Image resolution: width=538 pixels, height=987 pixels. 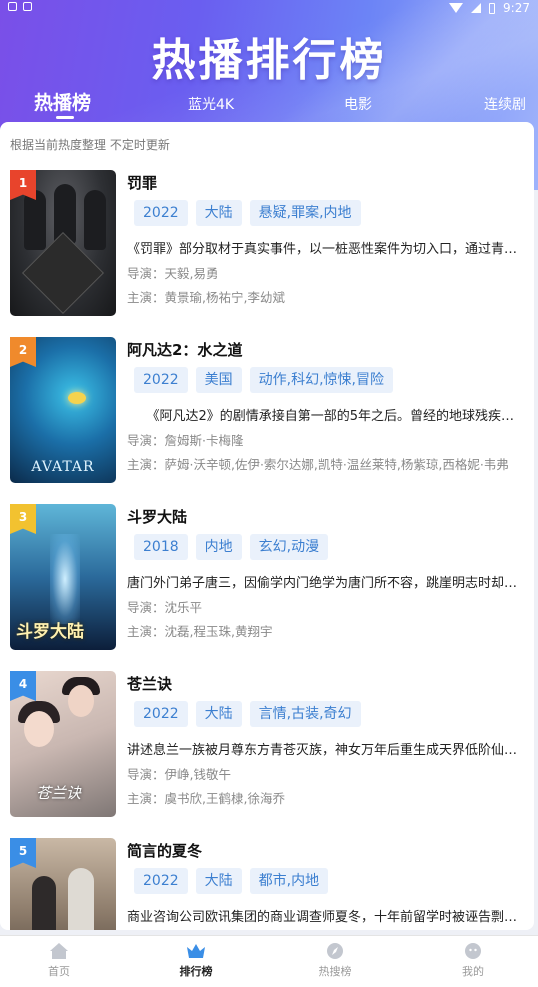 What do you see at coordinates (335, 951) in the screenshot?
I see `compass-icon` at bounding box center [335, 951].